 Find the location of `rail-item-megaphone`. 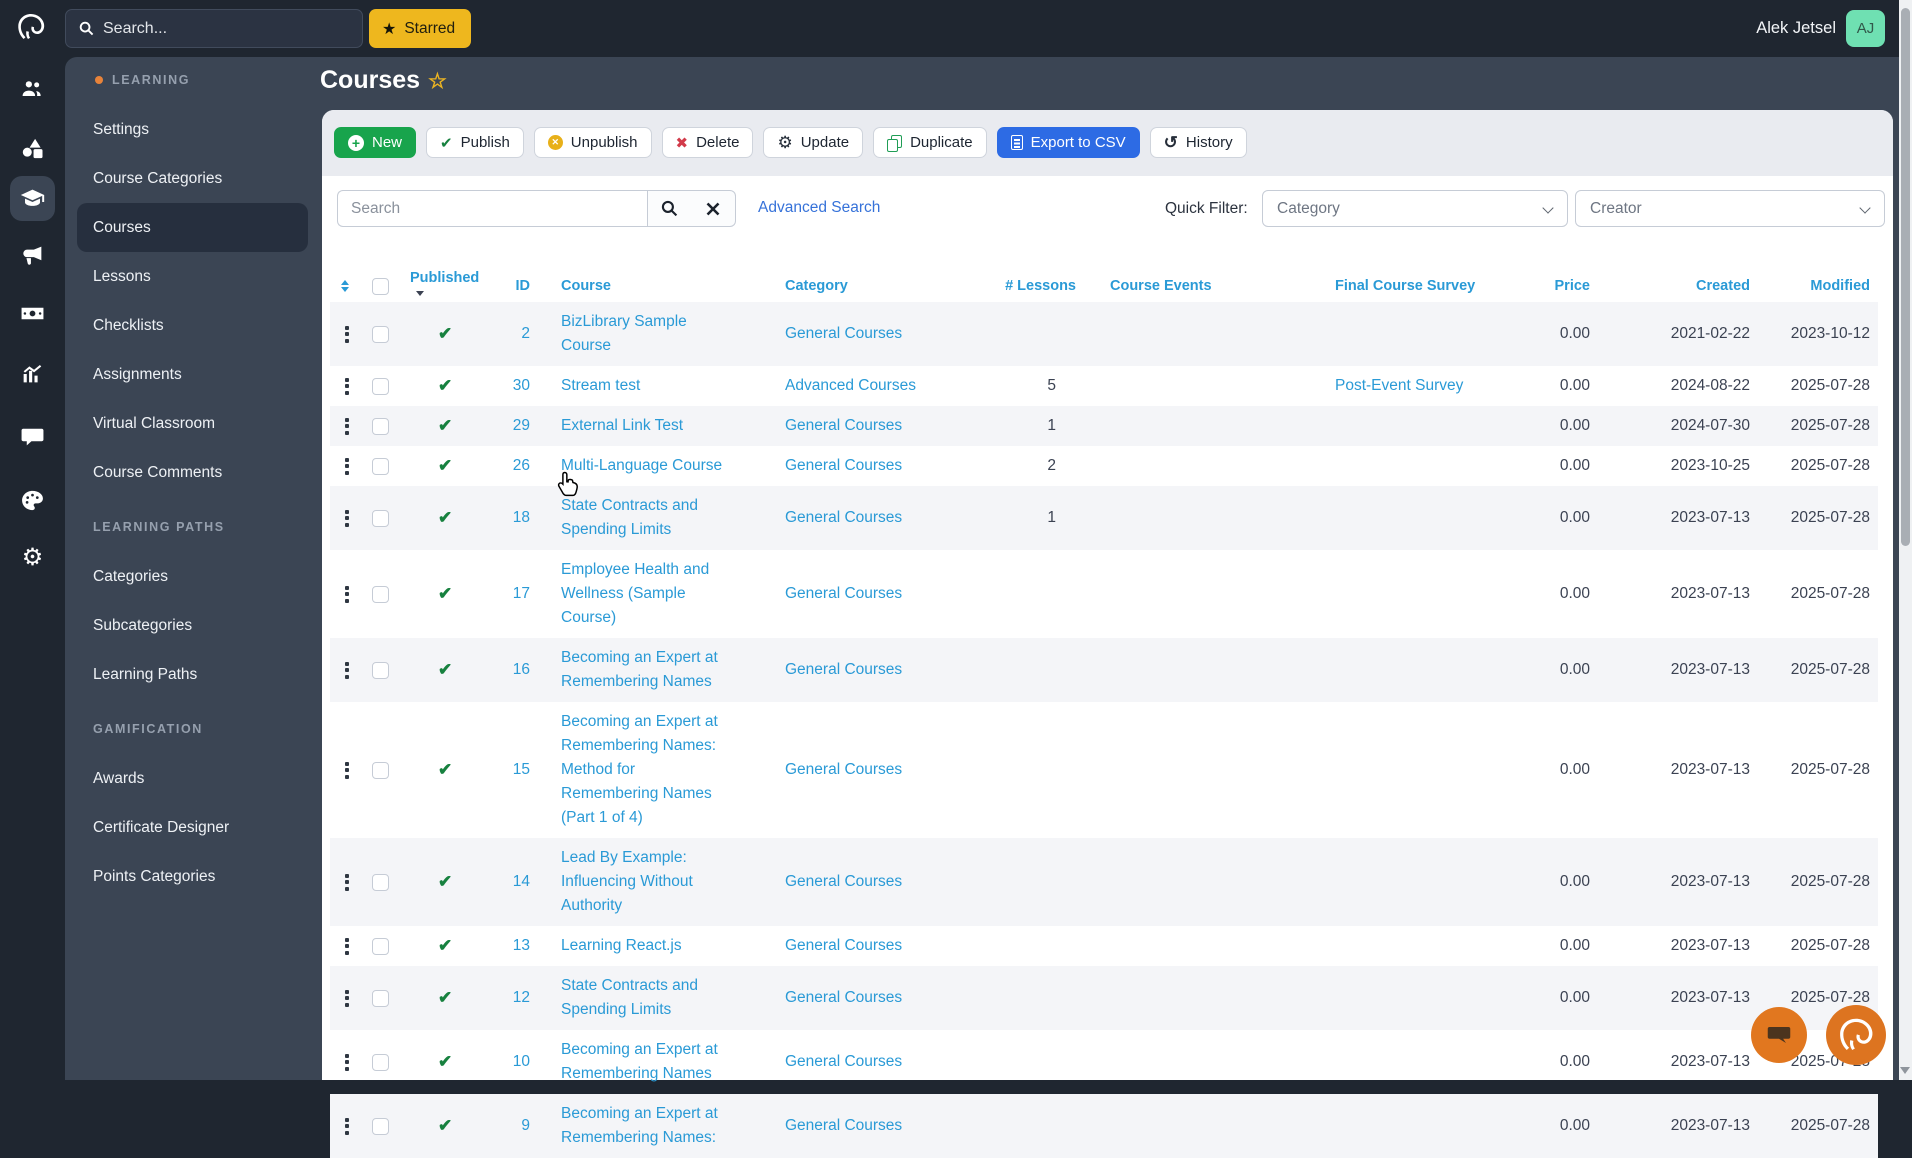

rail-item-megaphone is located at coordinates (32, 255).